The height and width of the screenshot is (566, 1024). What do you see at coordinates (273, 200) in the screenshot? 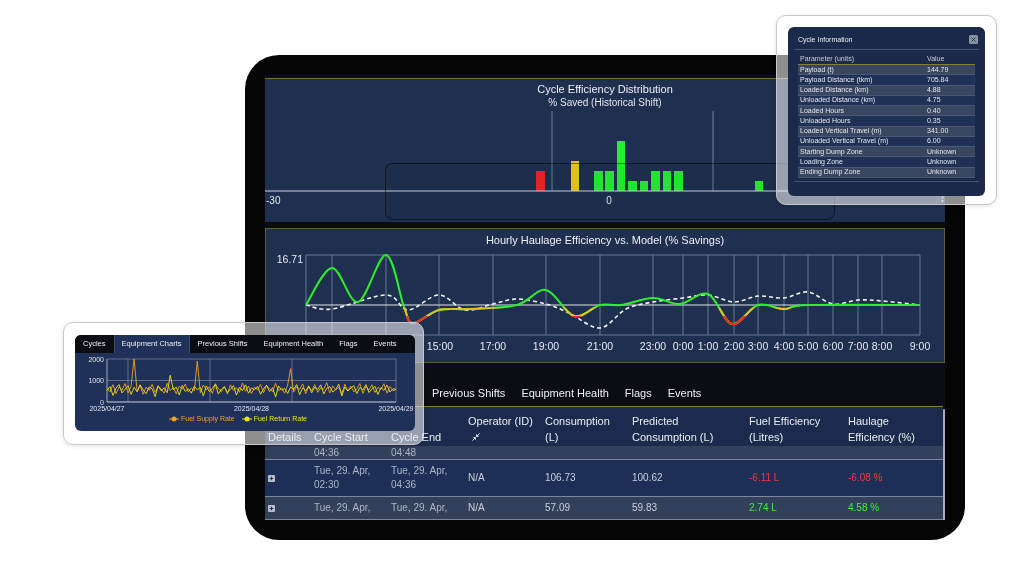
I see `axis-label: -30` at bounding box center [273, 200].